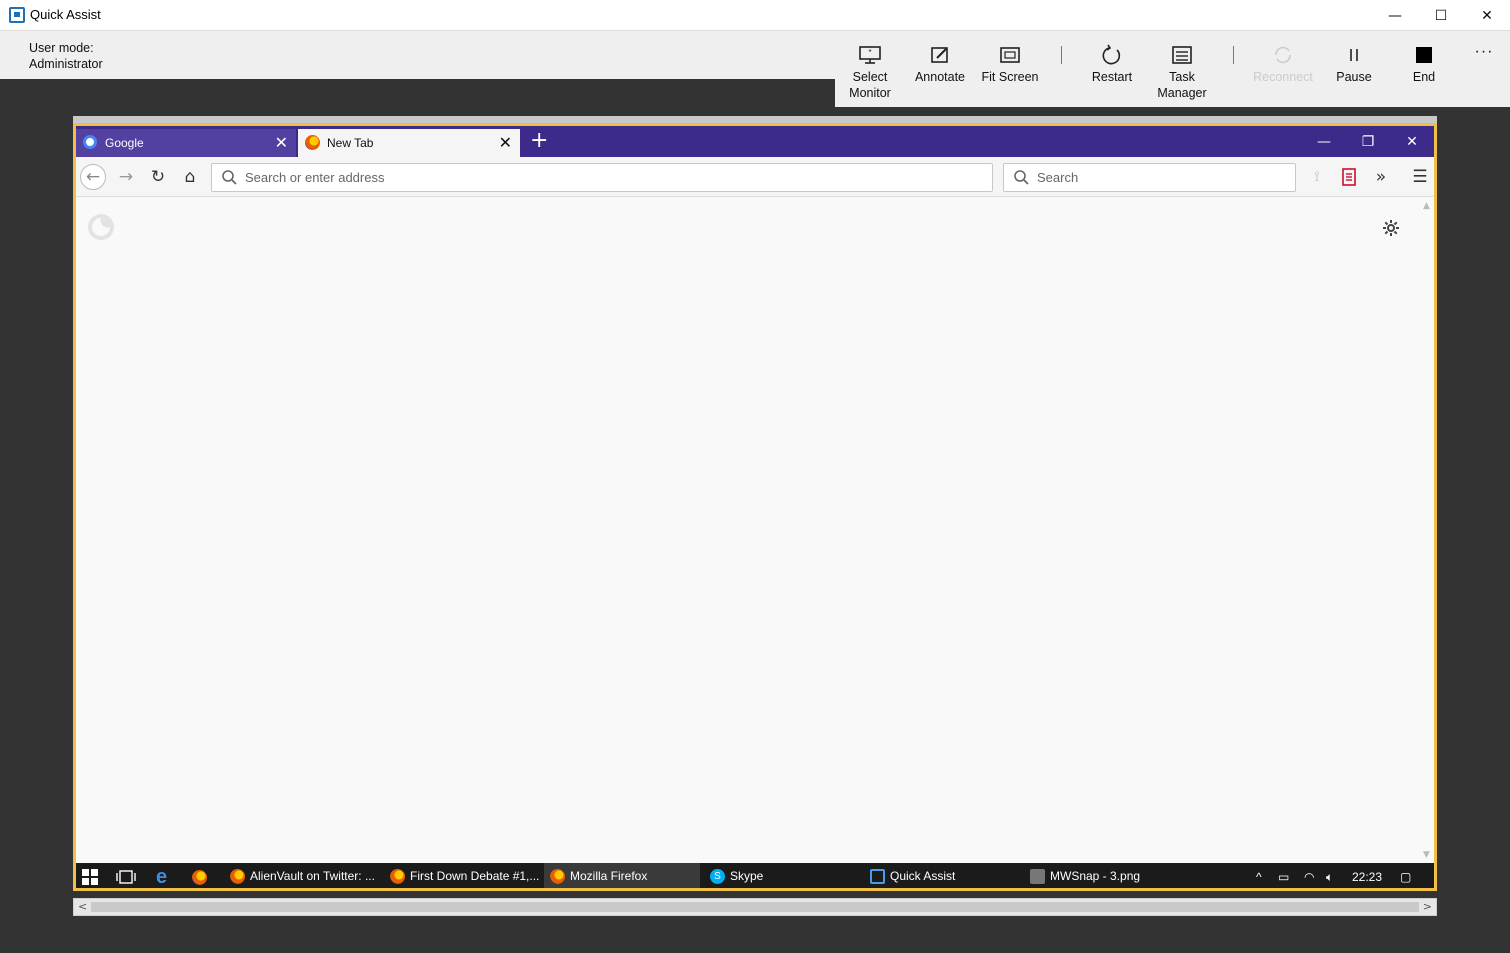  I want to click on more-options-button: ···, so click(1484, 52).